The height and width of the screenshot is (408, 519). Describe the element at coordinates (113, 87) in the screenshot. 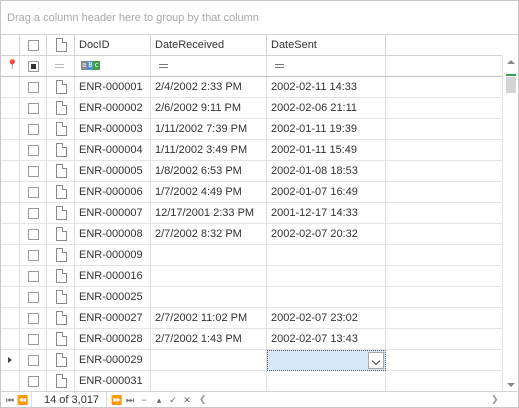

I see `docid-cell: ENR-000001` at that location.